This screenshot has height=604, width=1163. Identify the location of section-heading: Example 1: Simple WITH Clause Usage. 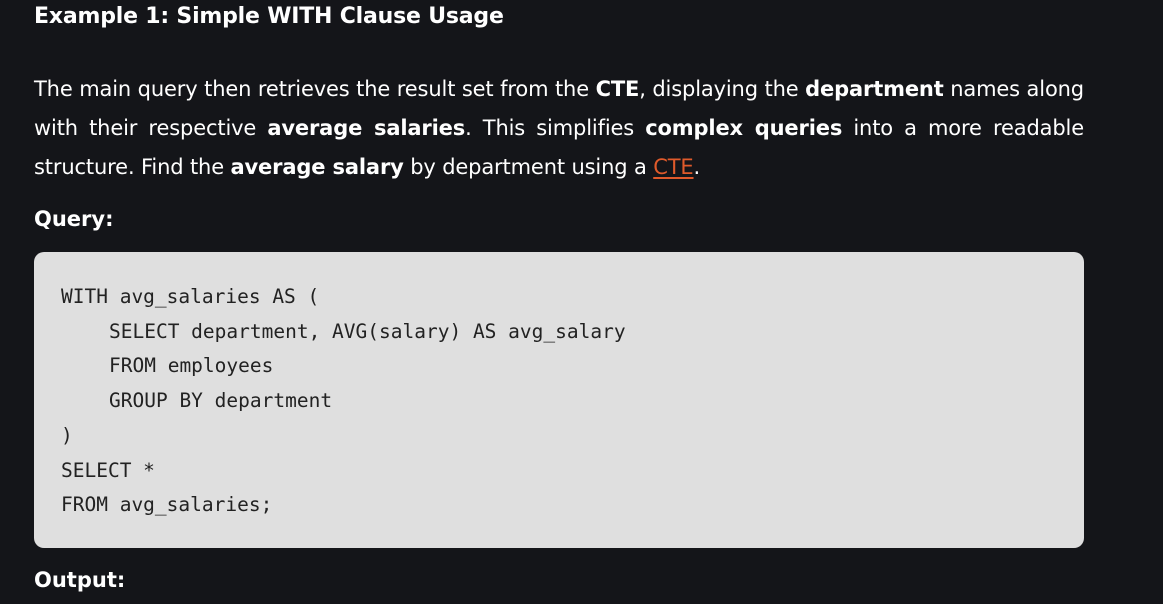
(269, 16).